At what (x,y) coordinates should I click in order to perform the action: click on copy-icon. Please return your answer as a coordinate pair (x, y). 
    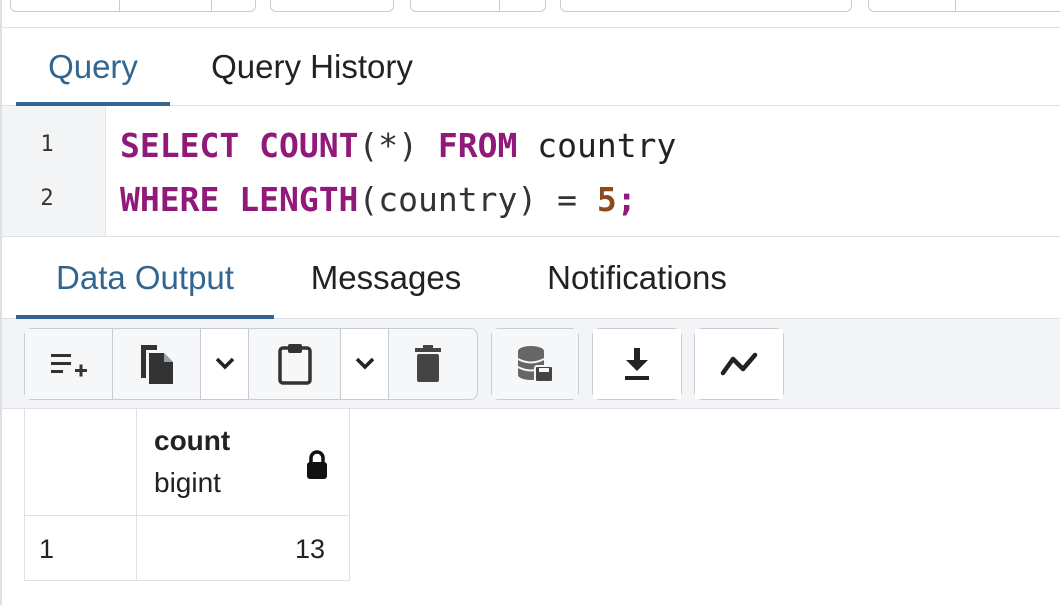
    Looking at the image, I should click on (156, 364).